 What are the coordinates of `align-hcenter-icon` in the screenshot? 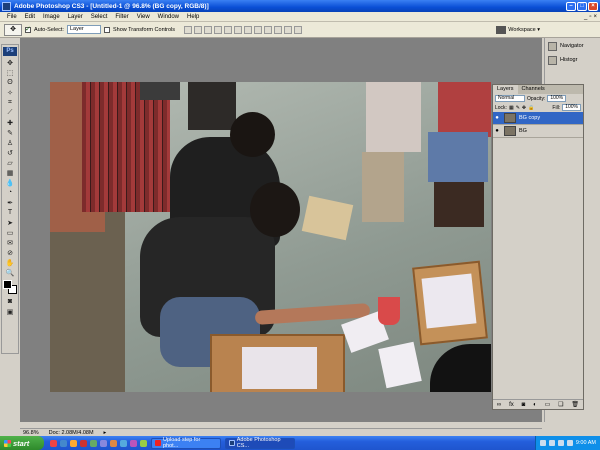 It's located at (228, 29).